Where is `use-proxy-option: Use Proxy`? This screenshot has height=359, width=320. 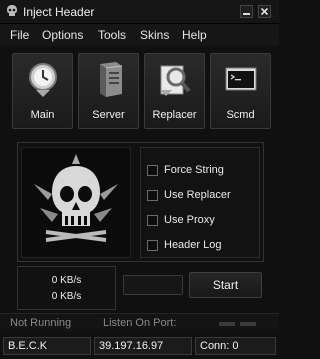
use-proxy-option: Use Proxy is located at coordinates (202, 221).